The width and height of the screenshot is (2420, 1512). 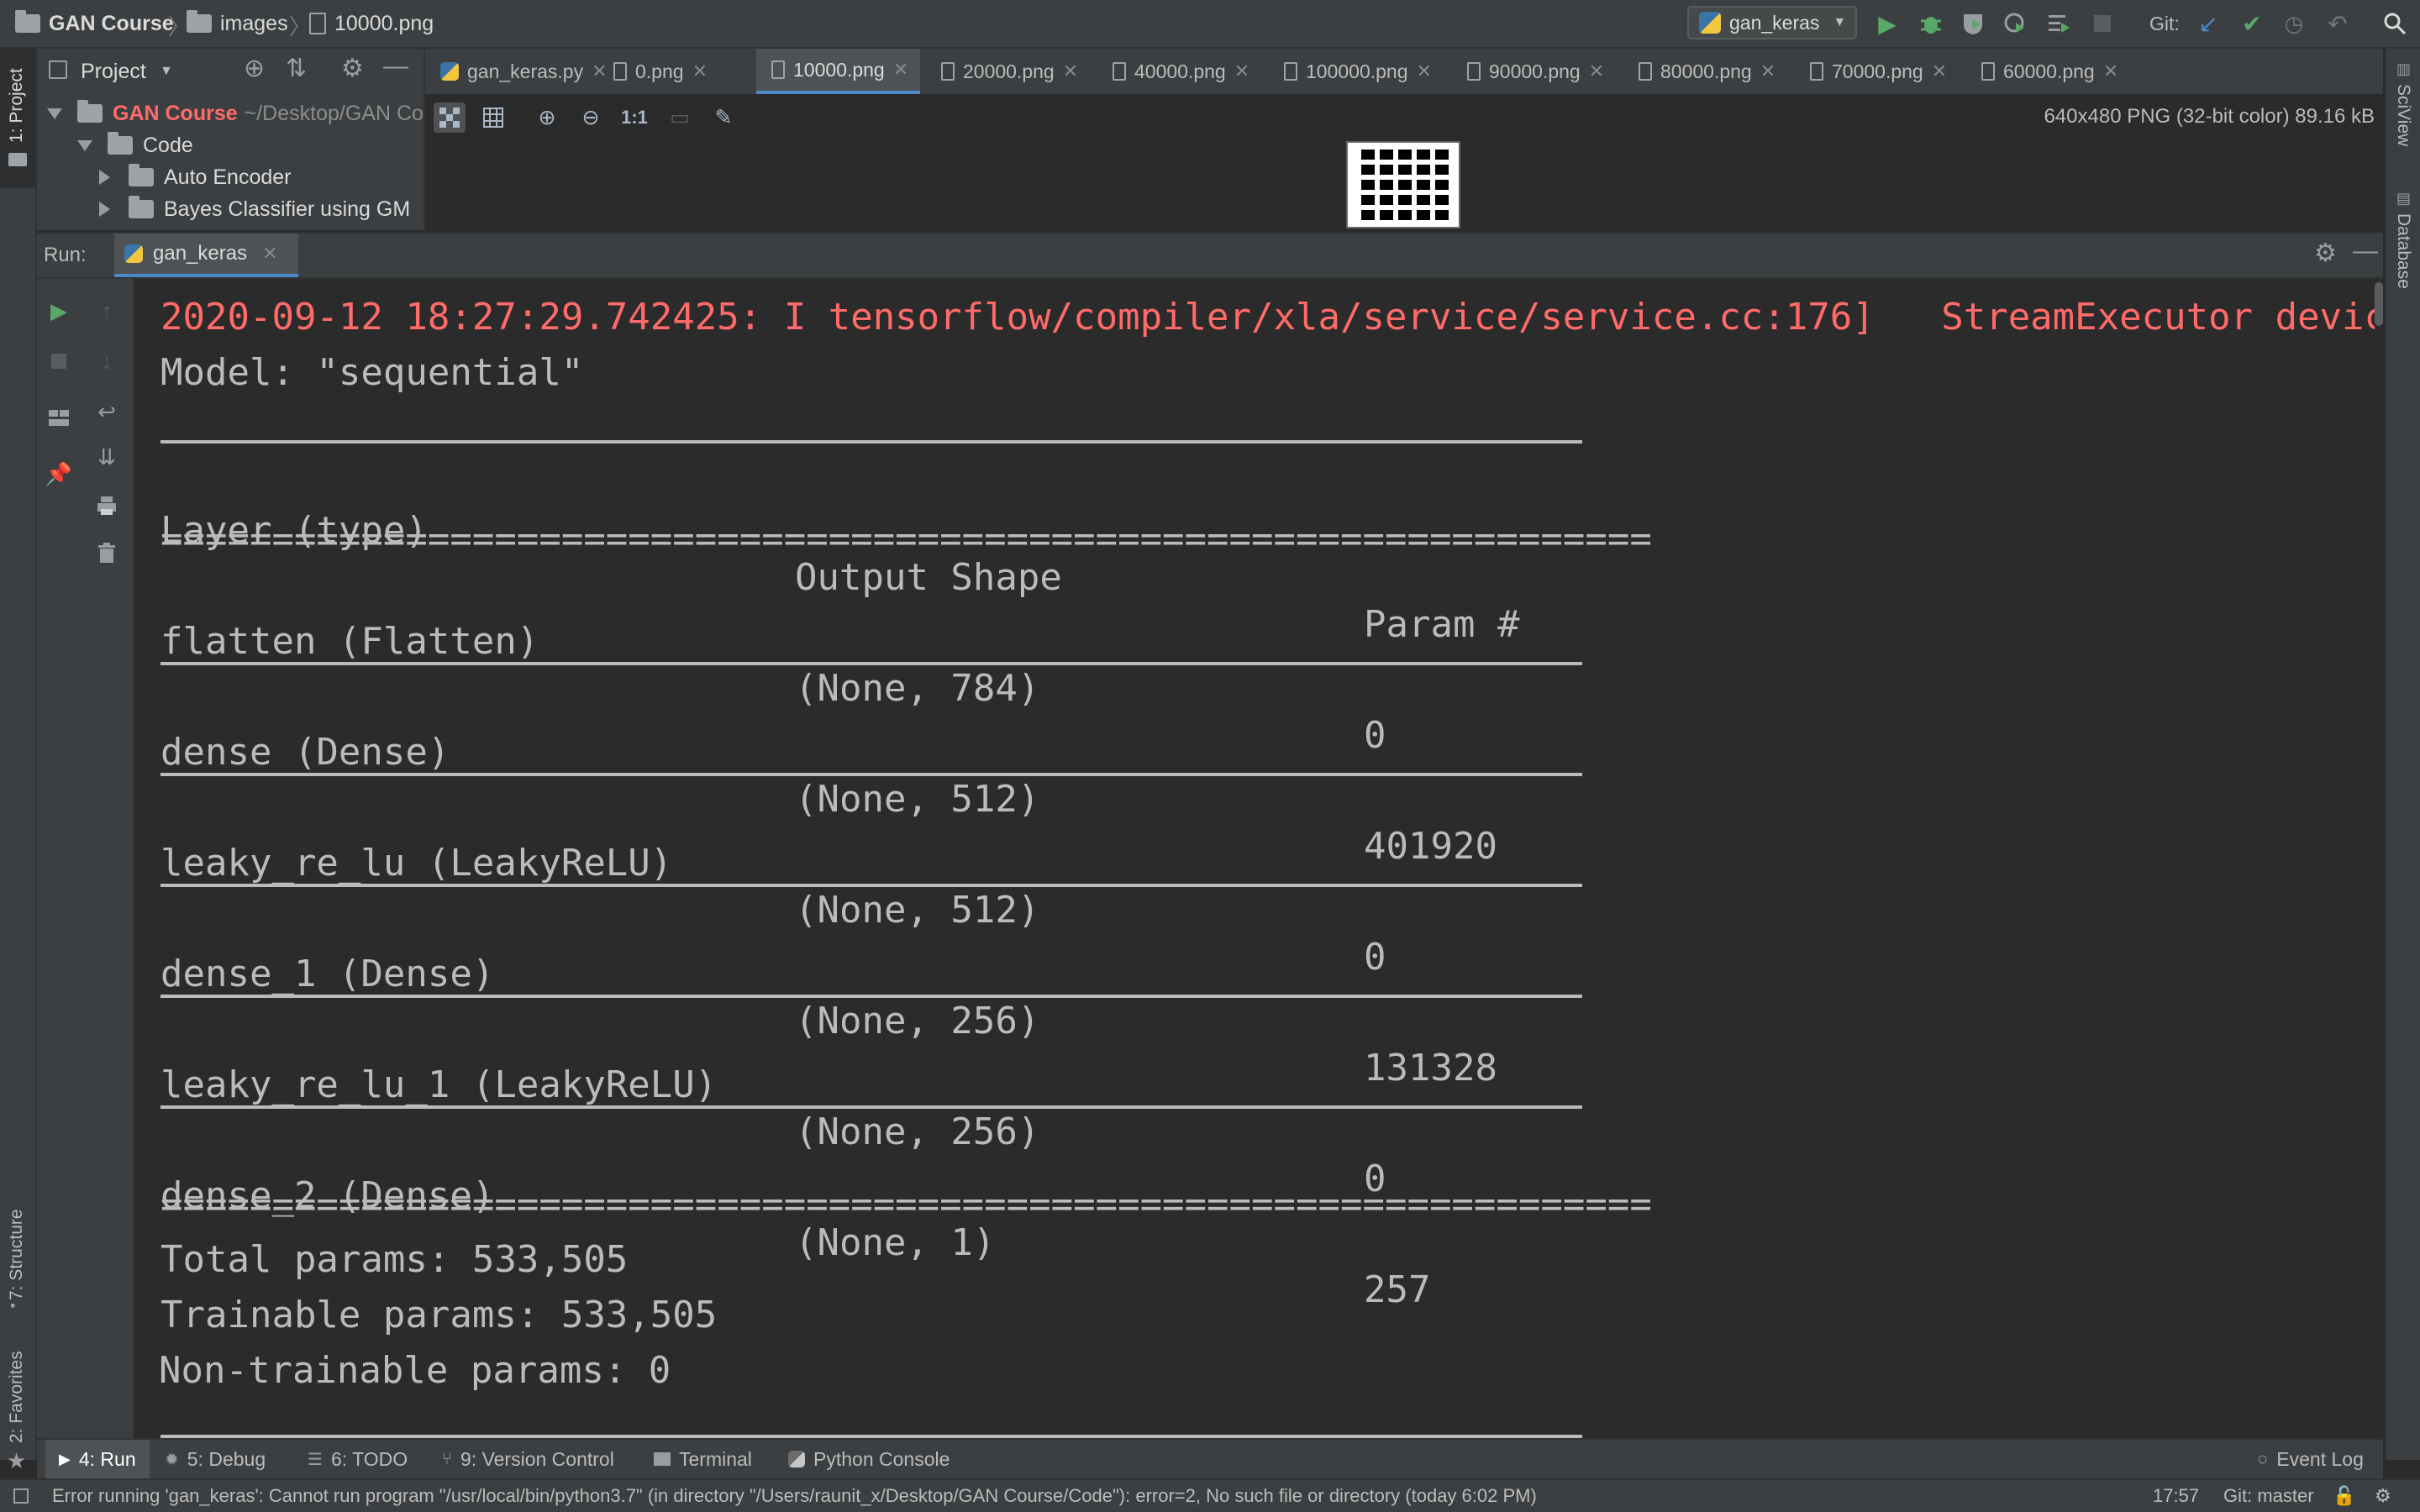 I want to click on breadcrumb-project-label: GAN Course, so click(x=112, y=23).